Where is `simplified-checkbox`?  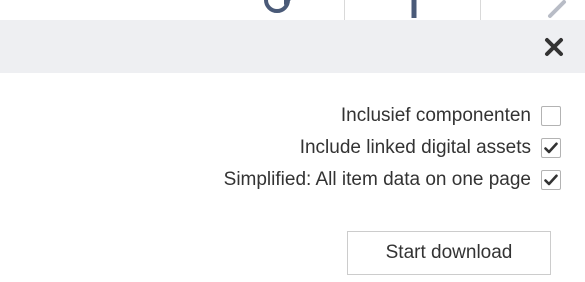
simplified-checkbox is located at coordinates (551, 180).